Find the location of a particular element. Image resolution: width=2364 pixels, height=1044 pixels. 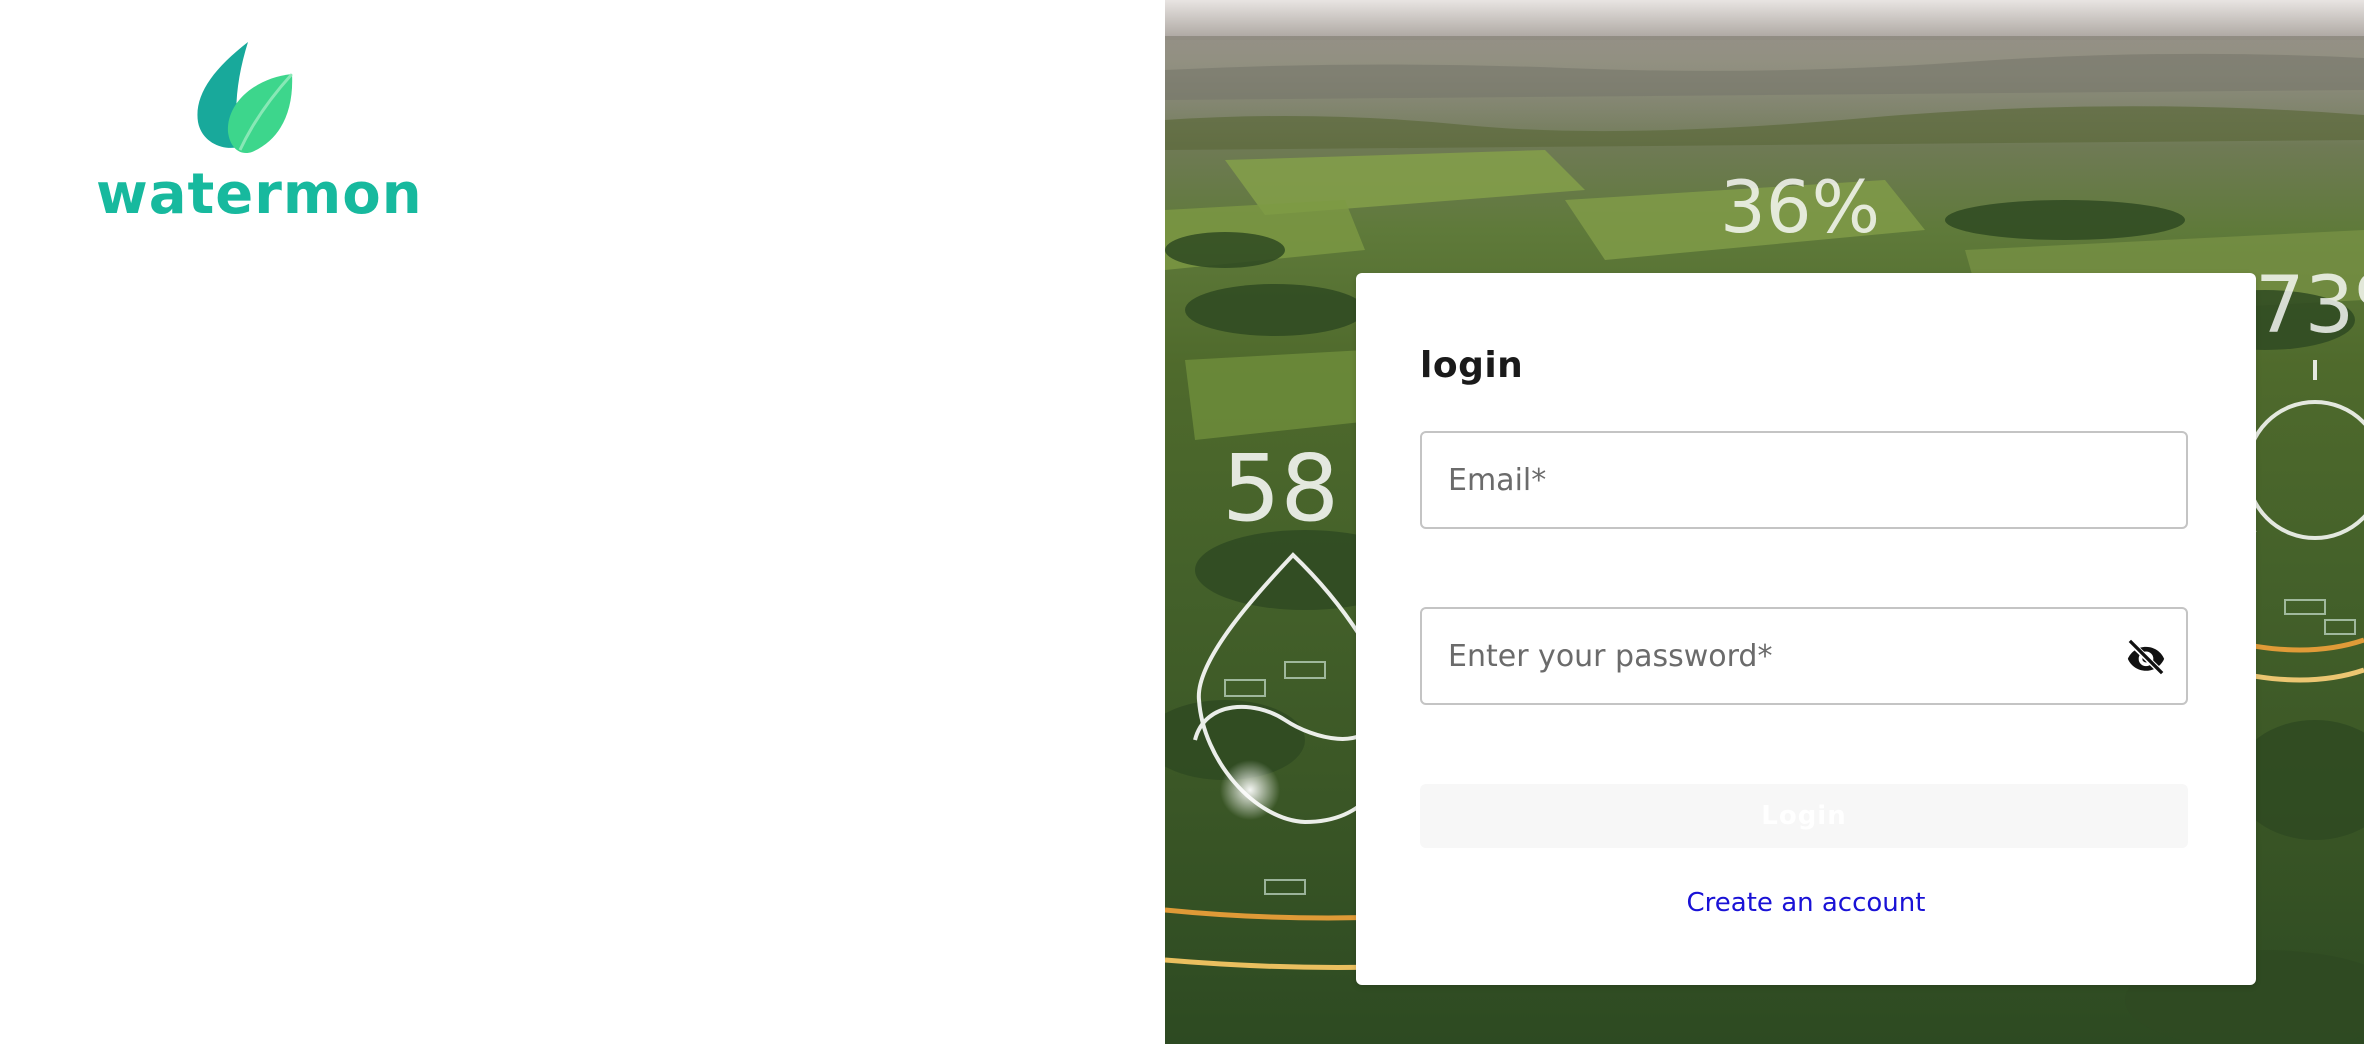

brand-logo: watermon is located at coordinates (259, 135).